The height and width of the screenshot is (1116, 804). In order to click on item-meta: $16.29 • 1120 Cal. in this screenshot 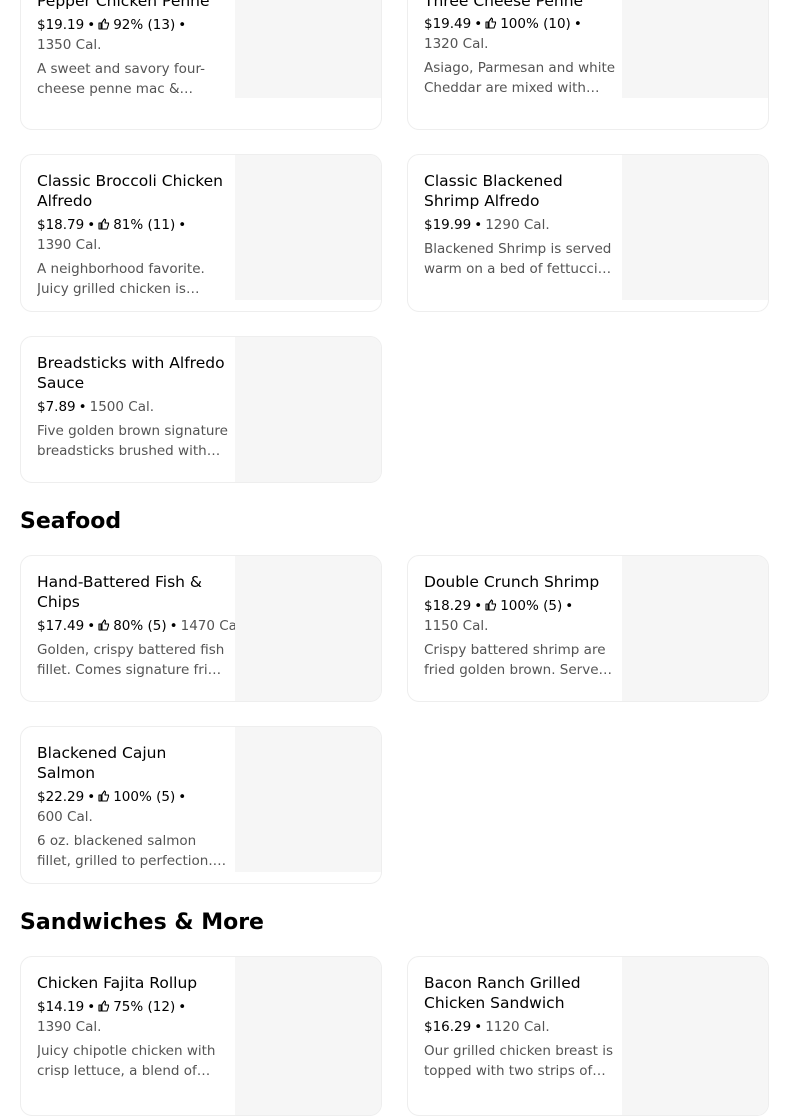, I will do `click(520, 1027)`.